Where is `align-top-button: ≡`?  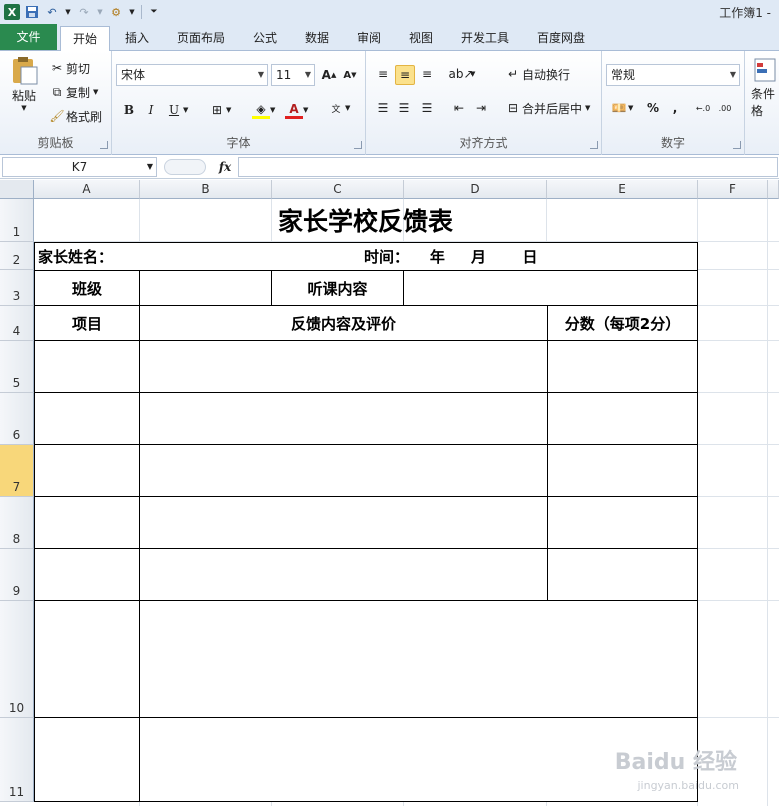 align-top-button: ≡ is located at coordinates (383, 74).